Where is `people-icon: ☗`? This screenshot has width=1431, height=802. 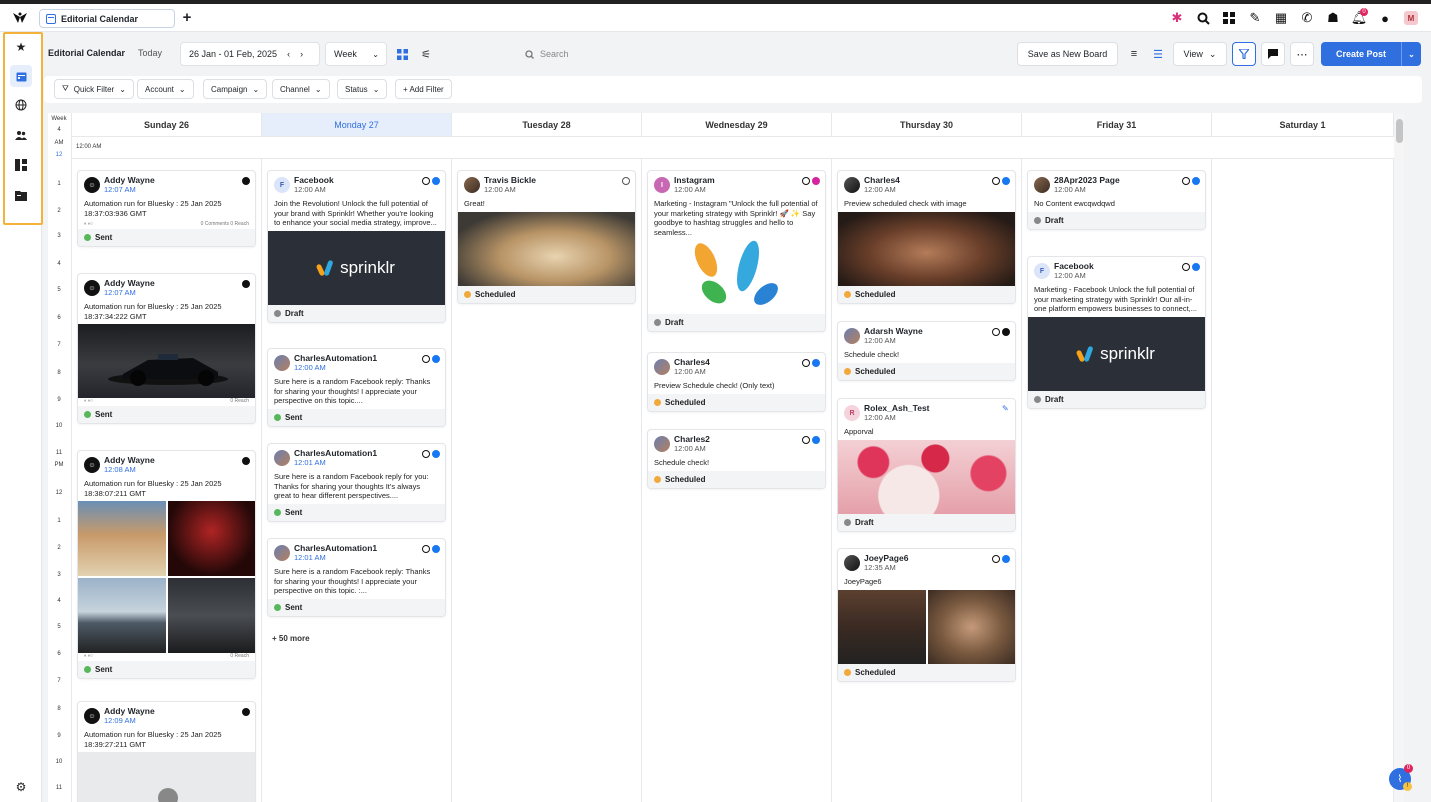
people-icon: ☗ is located at coordinates (1333, 18).